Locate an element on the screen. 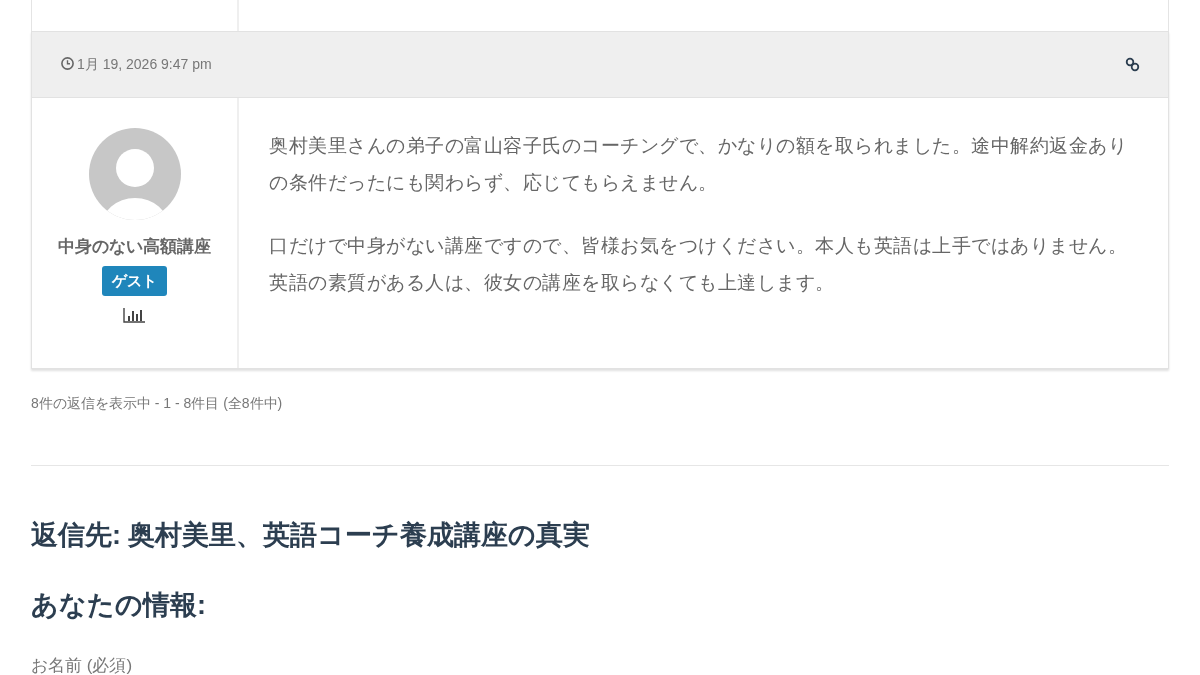 Image resolution: width=1200 pixels, height=675 pixels. reply-form-heading: 返信先: 奥村美里、英語コーチ養成講座の真実 is located at coordinates (311, 535).